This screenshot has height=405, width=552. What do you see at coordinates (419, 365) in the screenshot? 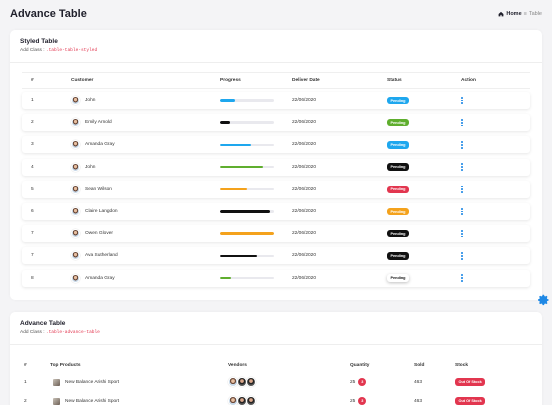
I see `column-header: Sold` at bounding box center [419, 365].